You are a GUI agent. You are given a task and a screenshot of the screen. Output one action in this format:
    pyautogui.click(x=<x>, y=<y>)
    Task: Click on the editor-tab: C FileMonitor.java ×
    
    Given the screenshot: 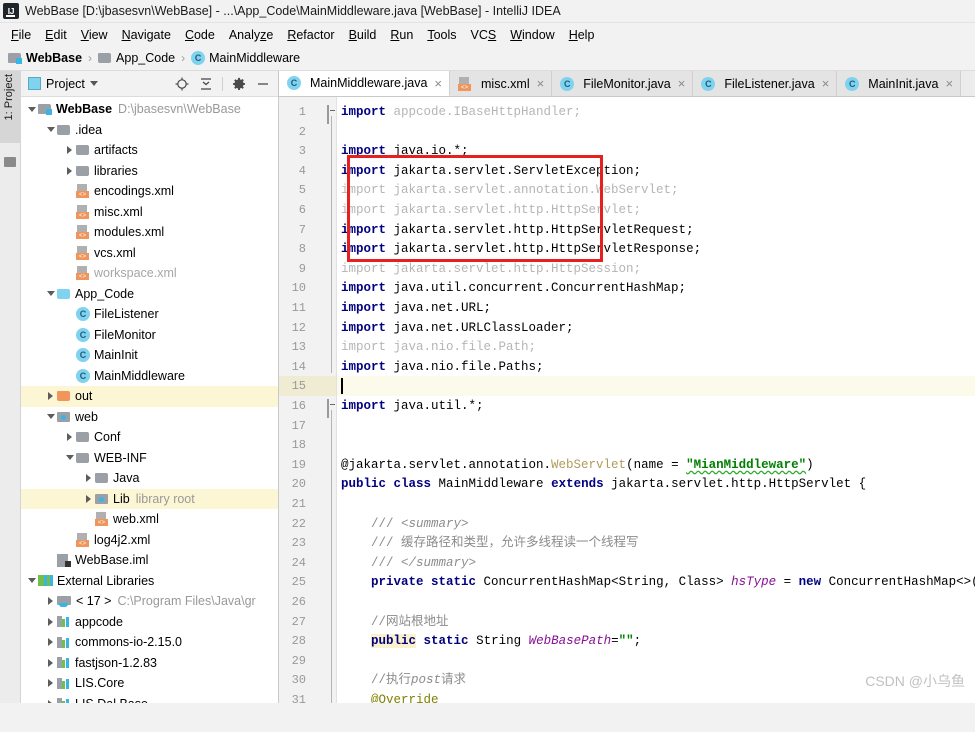 What is the action you would take?
    pyautogui.click(x=623, y=83)
    